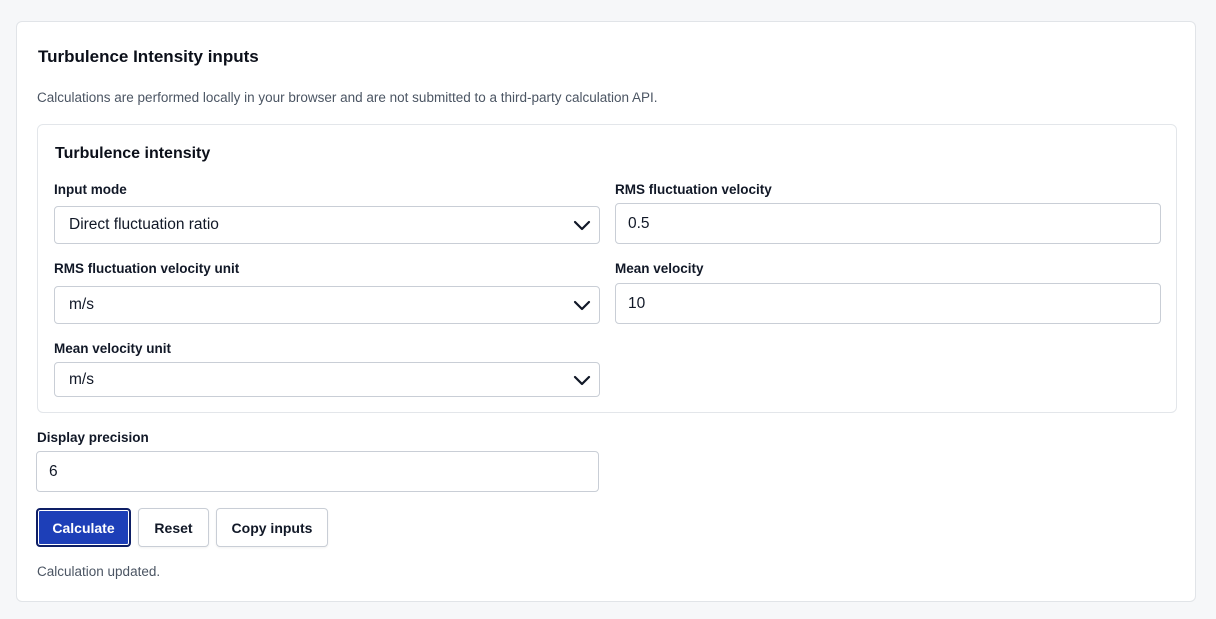 The height and width of the screenshot is (619, 1216). I want to click on mean-velocity-input: 10, so click(888, 303).